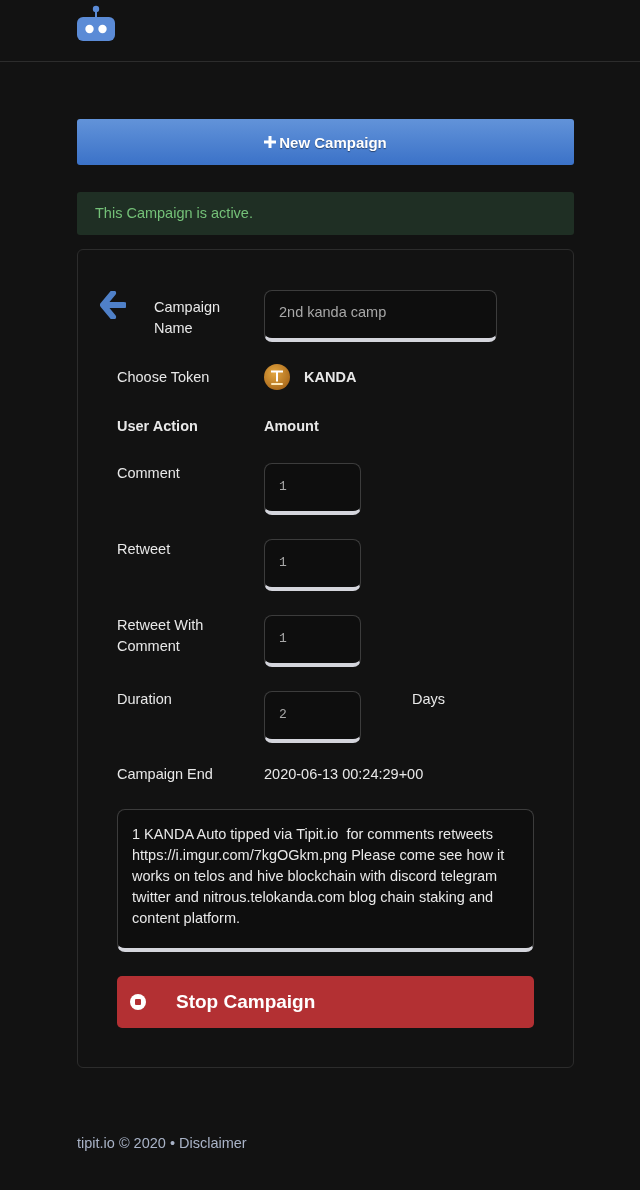  What do you see at coordinates (158, 426) in the screenshot?
I see `column-heading: User Action` at bounding box center [158, 426].